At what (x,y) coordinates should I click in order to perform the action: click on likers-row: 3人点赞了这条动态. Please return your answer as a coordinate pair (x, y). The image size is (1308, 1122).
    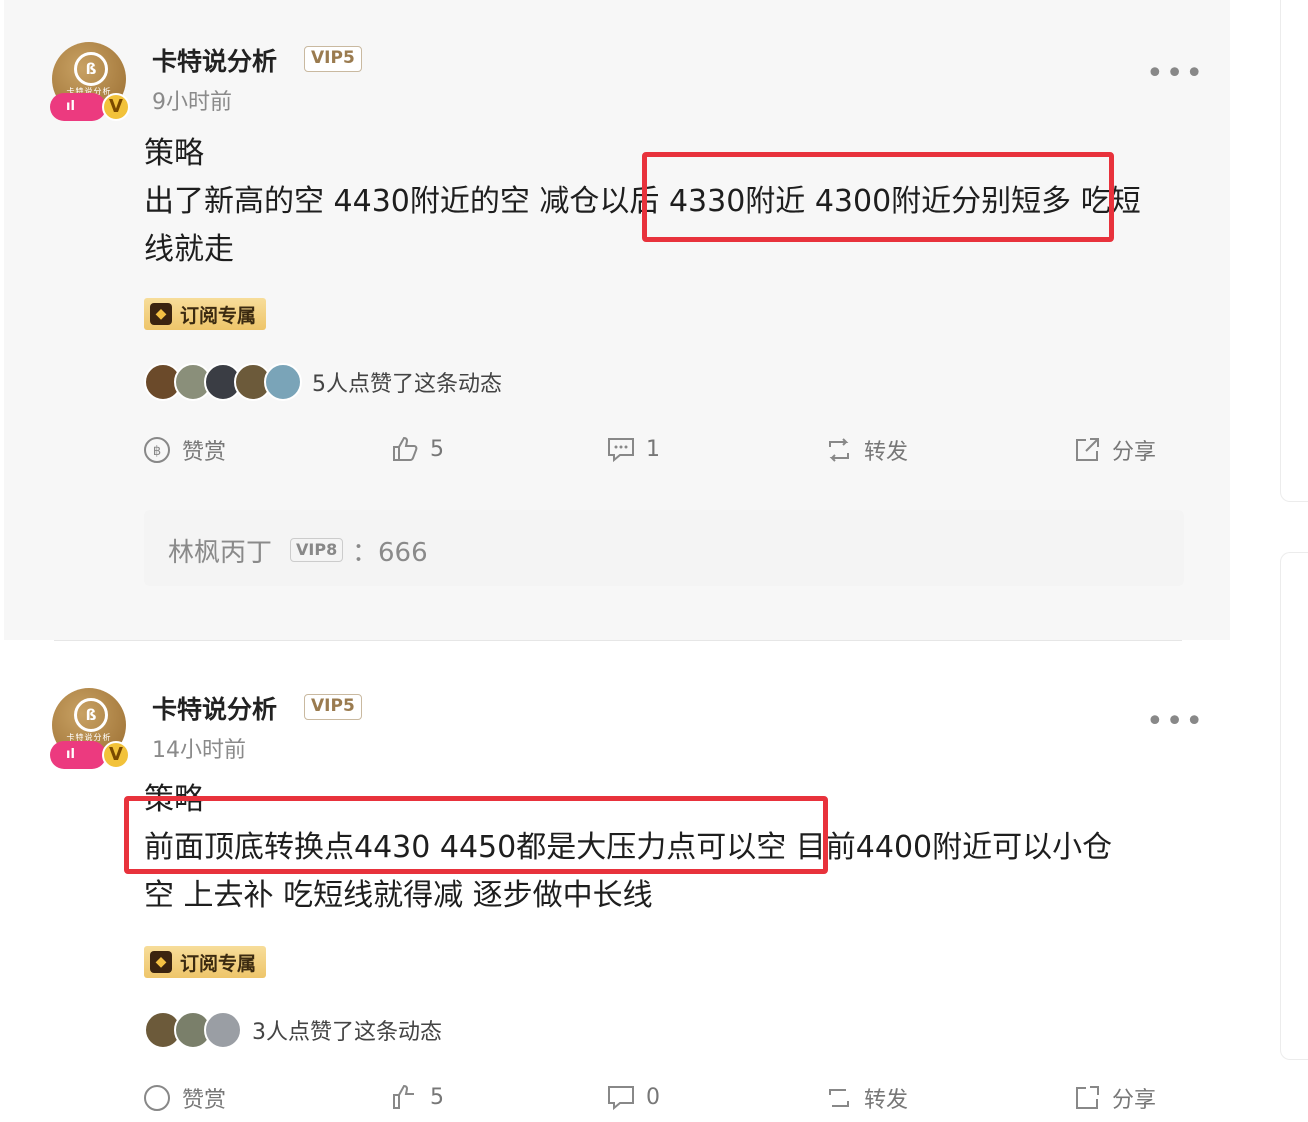
    Looking at the image, I should click on (293, 1030).